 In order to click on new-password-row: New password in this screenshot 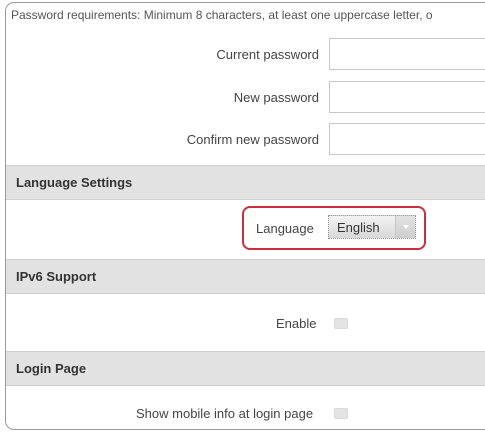, I will do `click(245, 98)`.